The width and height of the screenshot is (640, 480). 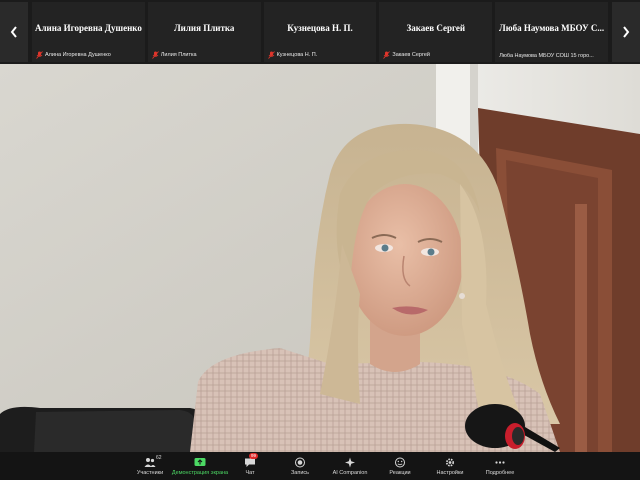 What do you see at coordinates (300, 473) in the screenshot?
I see `record-label: Запись` at bounding box center [300, 473].